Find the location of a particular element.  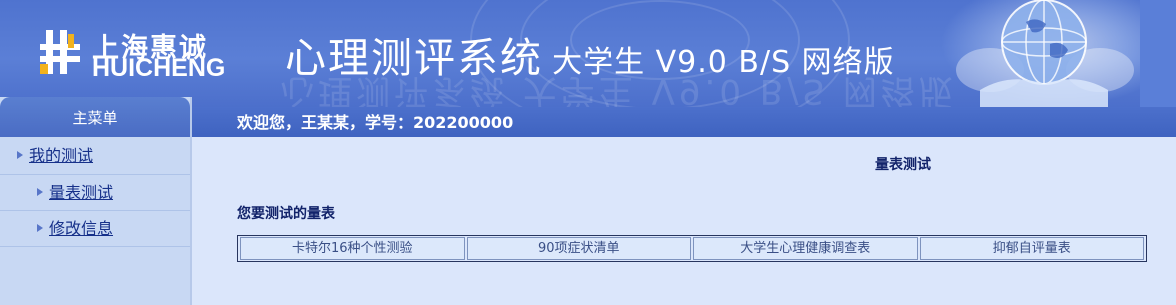

welcome-message: 欢迎您，王某某，学号：202200000 is located at coordinates (684, 122).